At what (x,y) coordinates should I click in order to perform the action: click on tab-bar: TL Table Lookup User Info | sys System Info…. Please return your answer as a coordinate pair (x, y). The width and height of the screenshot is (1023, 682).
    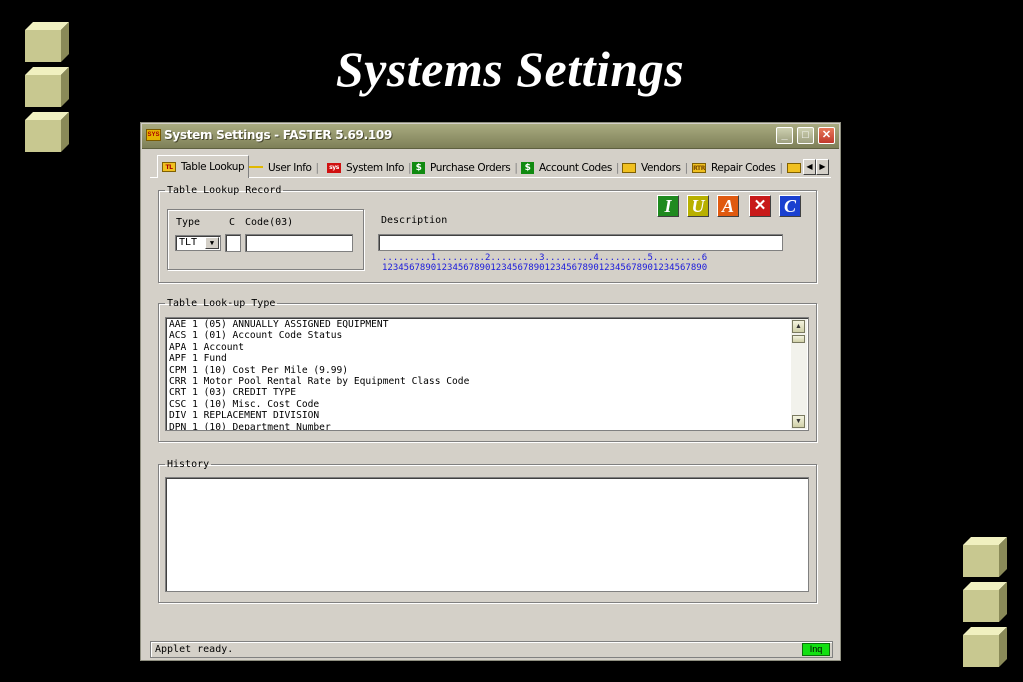
    Looking at the image, I should click on (490, 166).